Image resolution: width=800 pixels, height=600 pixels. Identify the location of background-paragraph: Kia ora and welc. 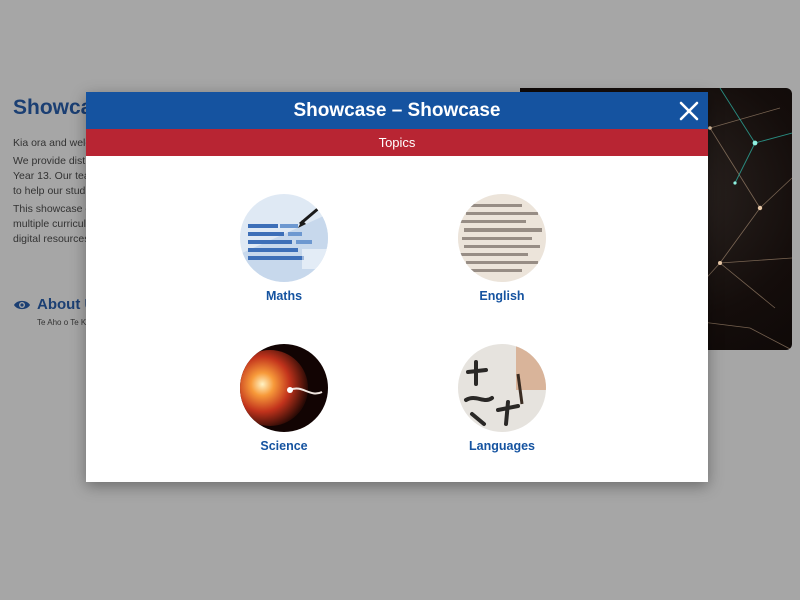
(52, 143).